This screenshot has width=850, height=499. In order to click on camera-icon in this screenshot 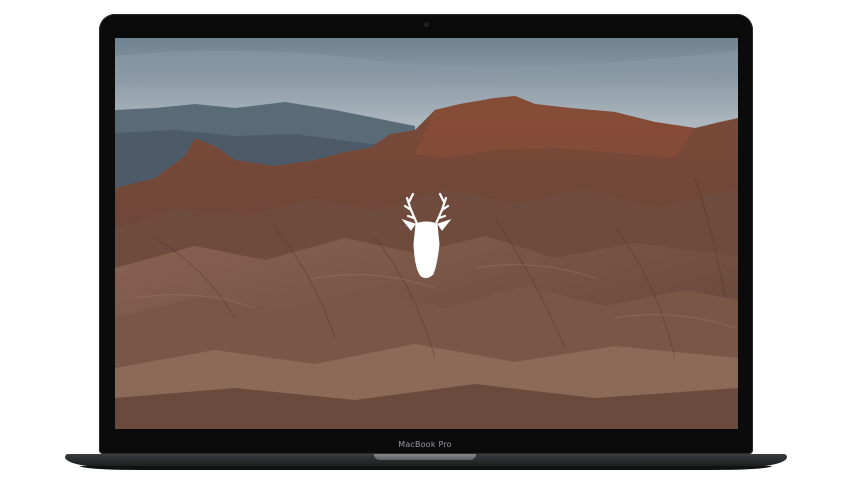, I will do `click(426, 24)`.